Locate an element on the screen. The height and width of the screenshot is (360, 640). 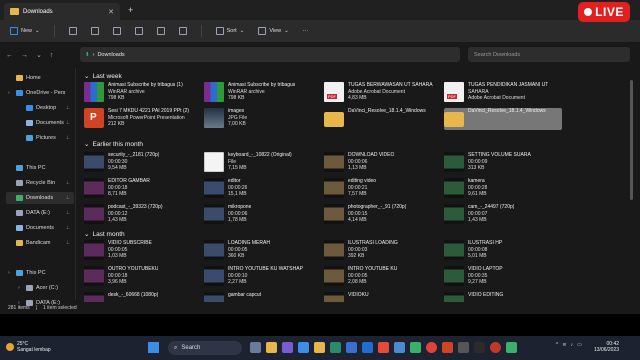
file-item: VIDIO SUBSCRIBE 00:00:05 1,03 MB is located at coordinates (143, 251).